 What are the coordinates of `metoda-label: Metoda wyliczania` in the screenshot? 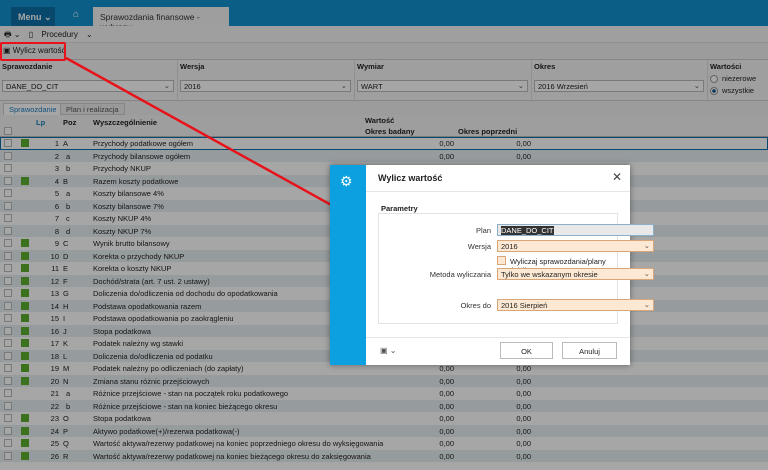 It's located at (460, 274).